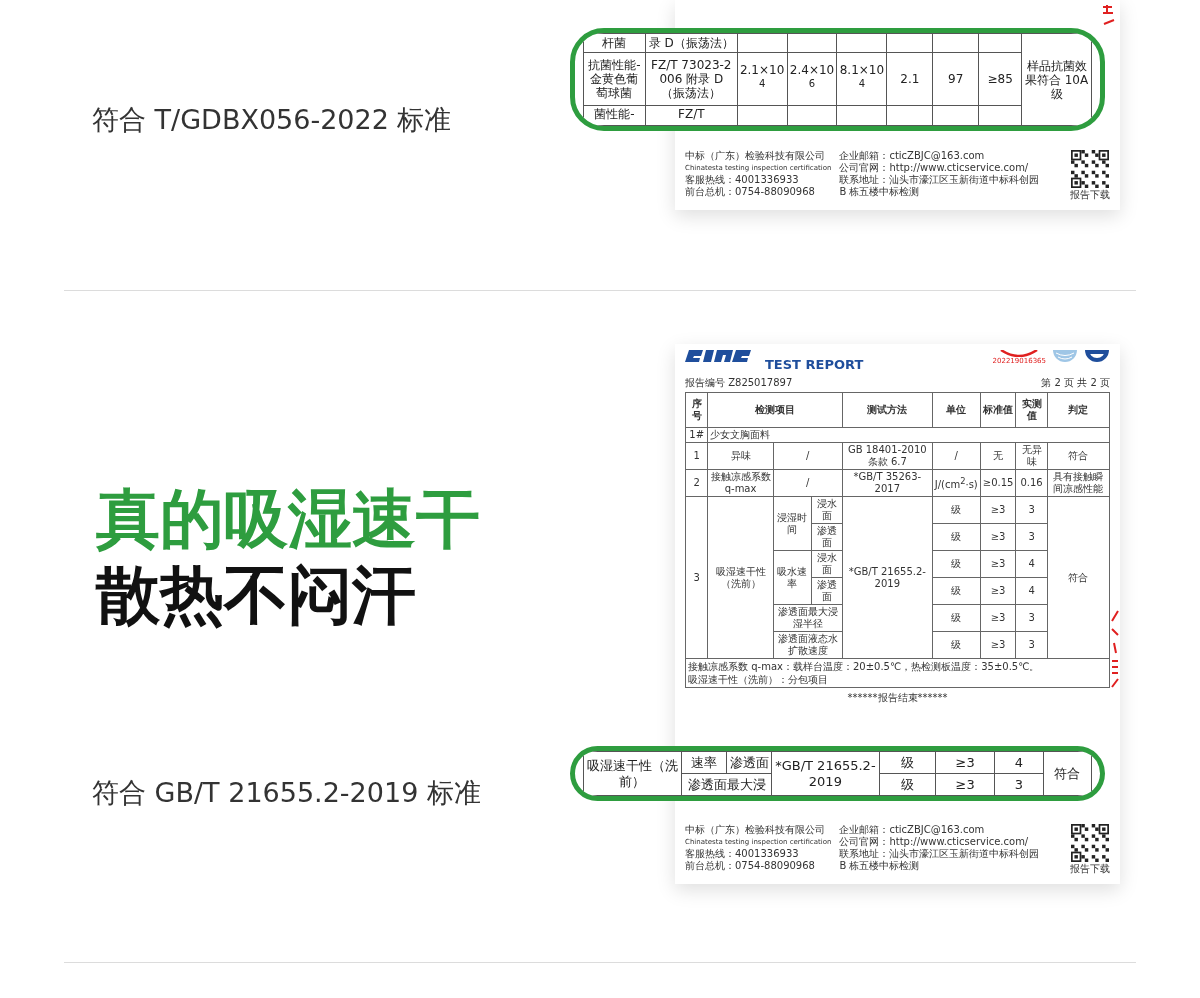 This screenshot has height=998, width=1200. I want to click on column-header: 检测项目, so click(775, 410).